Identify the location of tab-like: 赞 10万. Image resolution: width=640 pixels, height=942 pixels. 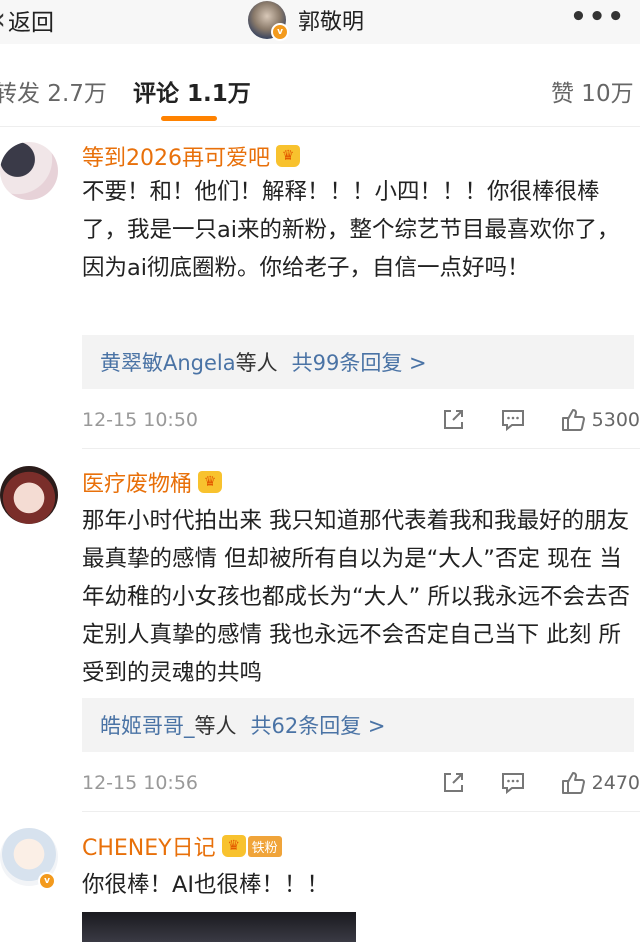
(592, 91).